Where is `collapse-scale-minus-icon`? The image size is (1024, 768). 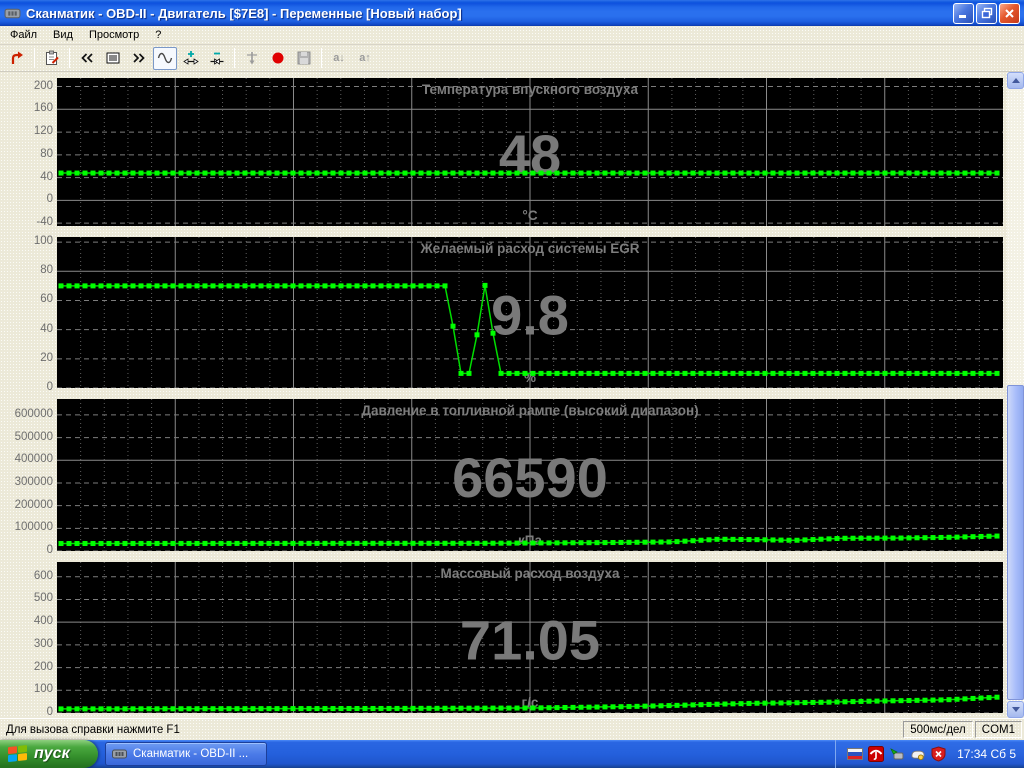 collapse-scale-minus-icon is located at coordinates (217, 58).